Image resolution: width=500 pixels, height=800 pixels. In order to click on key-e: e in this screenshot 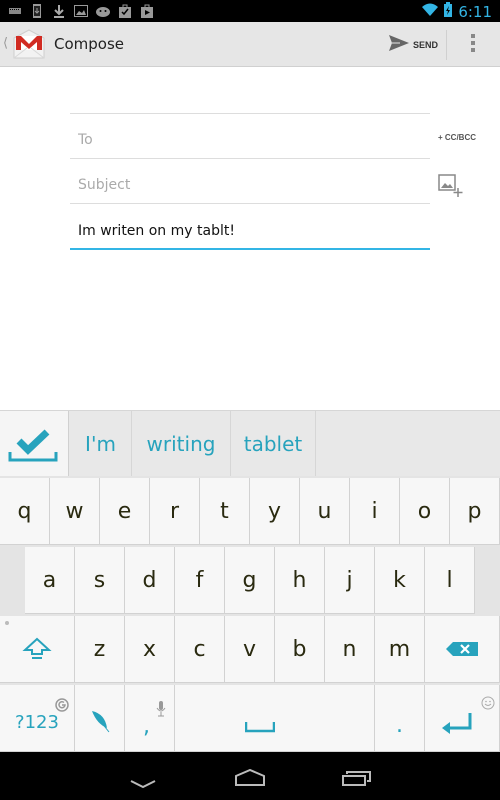, I will do `click(125, 511)`.